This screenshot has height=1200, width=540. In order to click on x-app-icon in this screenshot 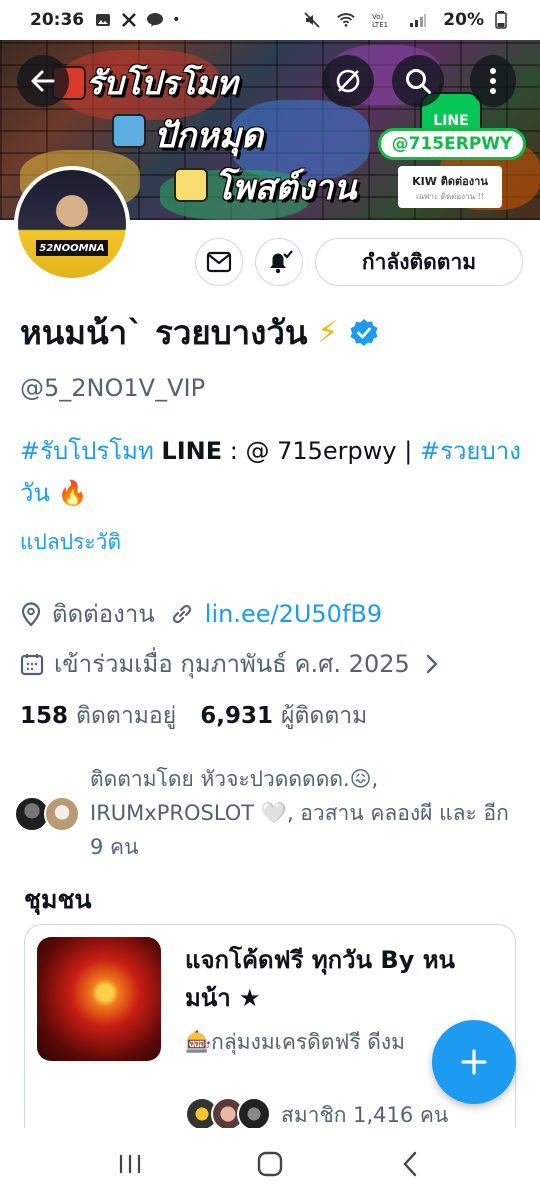, I will do `click(129, 20)`.